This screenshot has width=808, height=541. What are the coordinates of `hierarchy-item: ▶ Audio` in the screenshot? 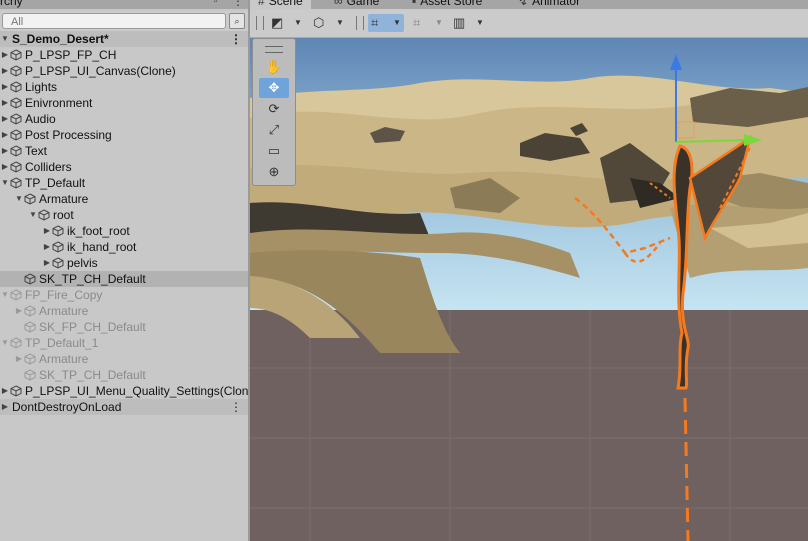 It's located at (124, 119).